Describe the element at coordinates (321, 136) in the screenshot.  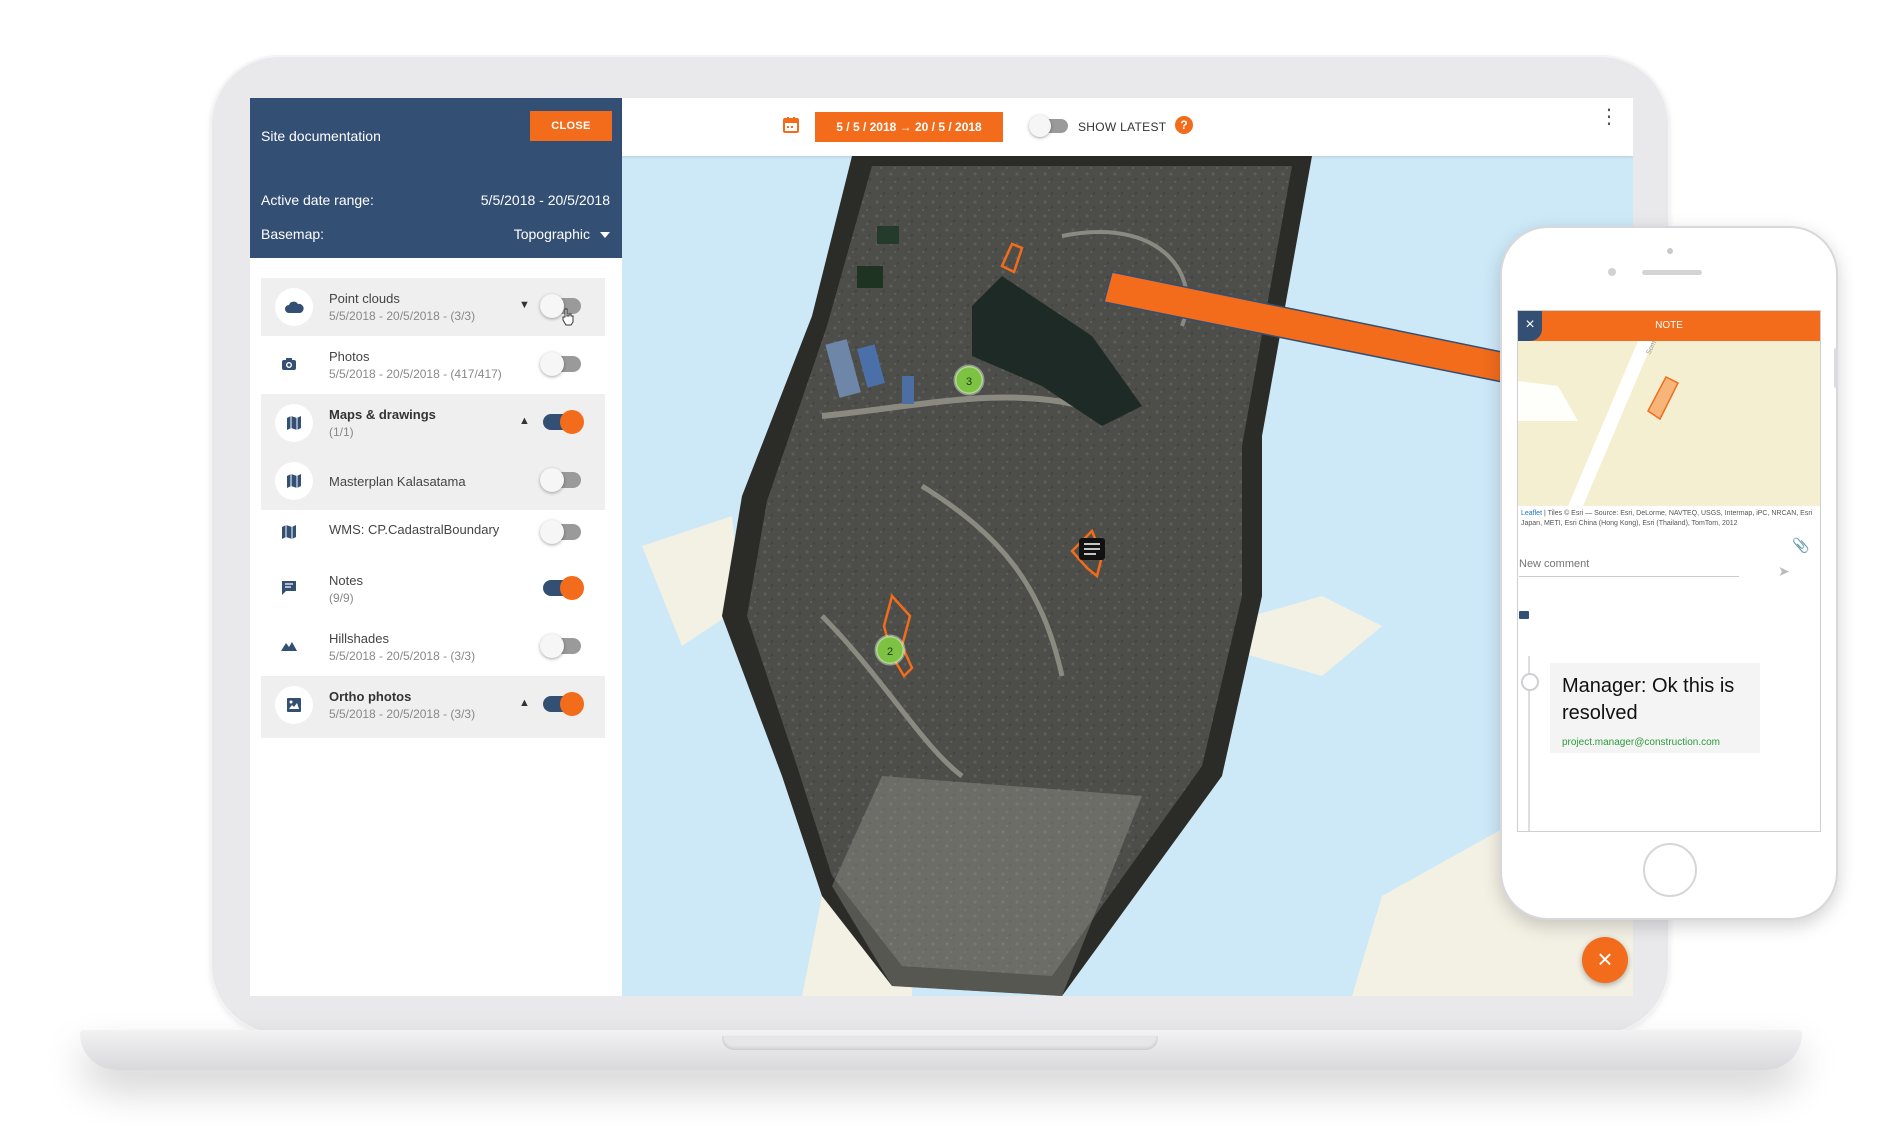
I see `sidebar-title: Site documentation` at that location.